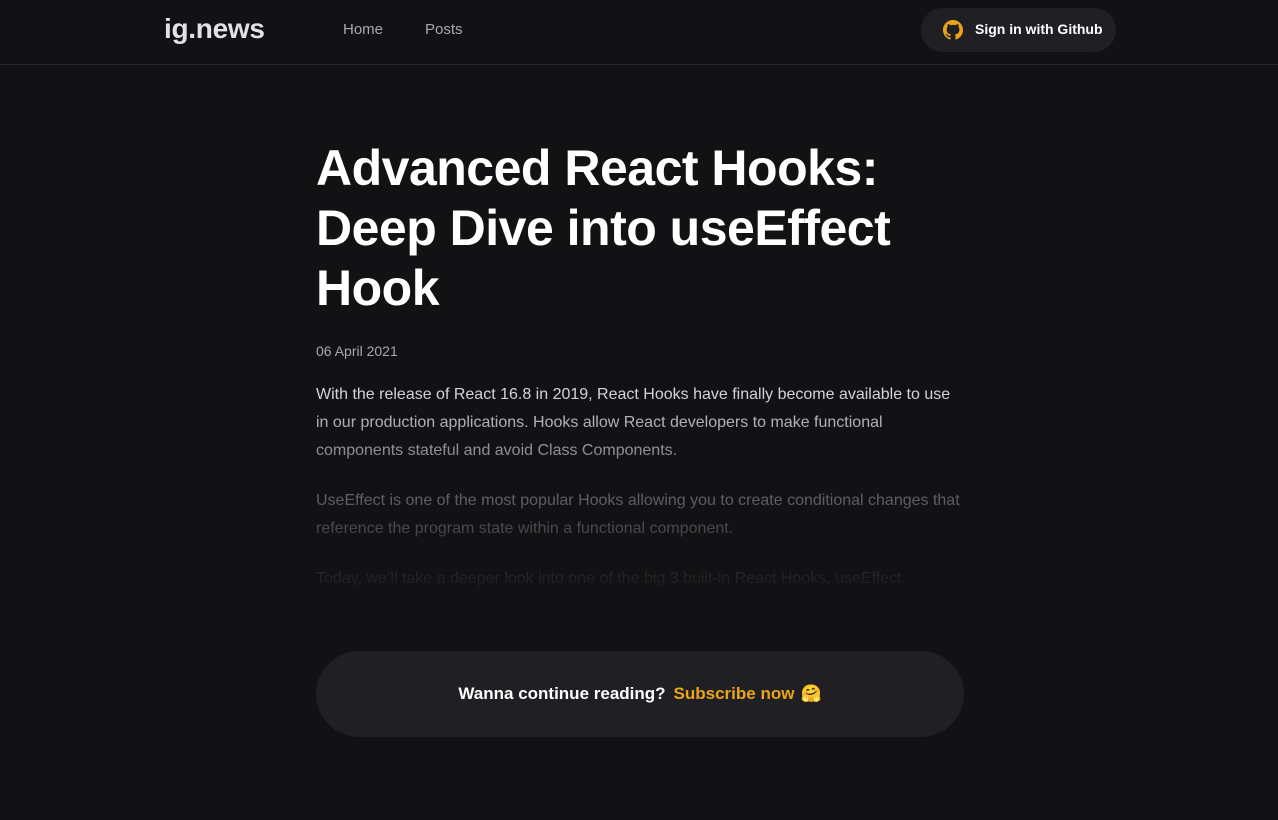 The height and width of the screenshot is (820, 1278). What do you see at coordinates (214, 29) in the screenshot?
I see `logo: ig.news` at bounding box center [214, 29].